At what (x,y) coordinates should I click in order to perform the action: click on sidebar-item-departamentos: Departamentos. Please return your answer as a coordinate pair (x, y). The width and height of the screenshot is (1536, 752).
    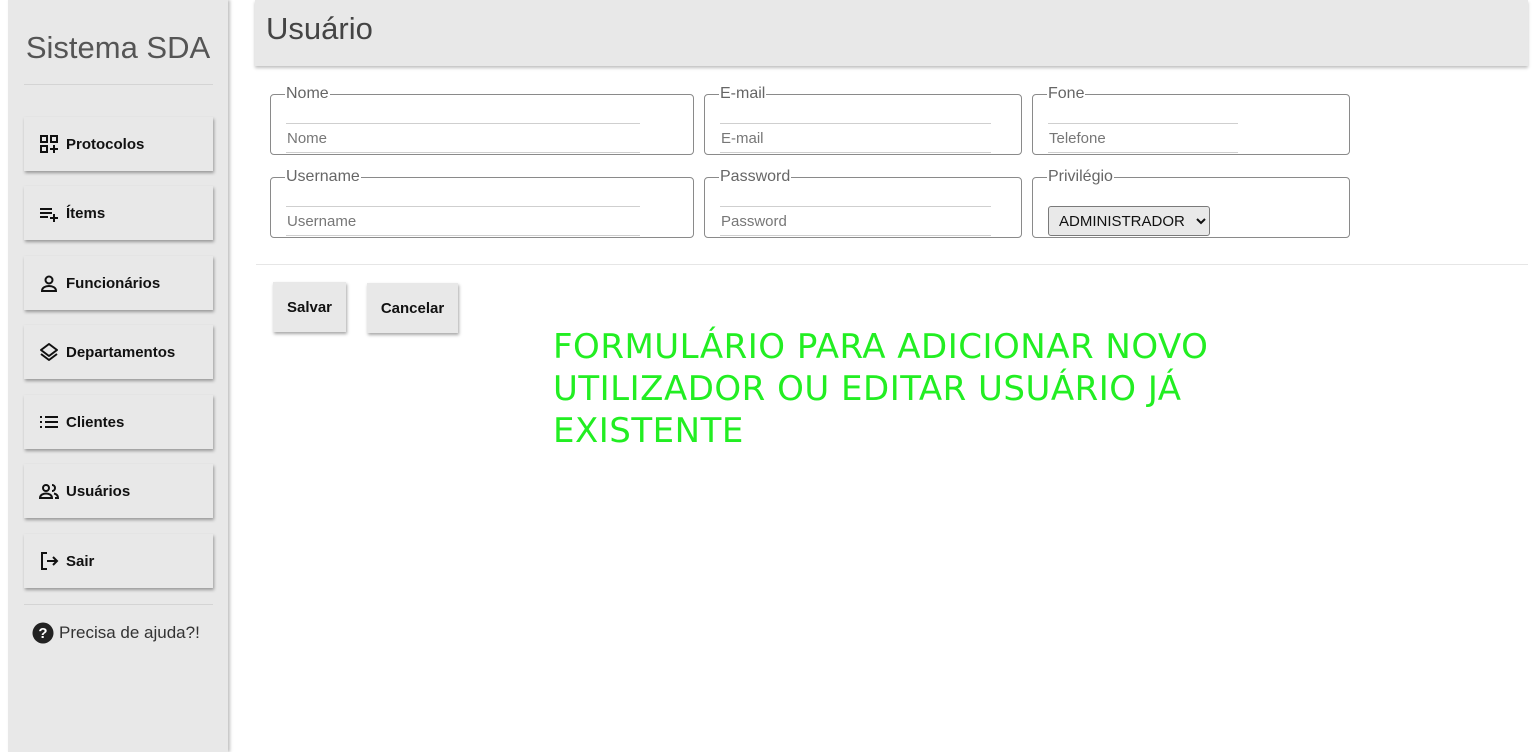
    Looking at the image, I should click on (118, 352).